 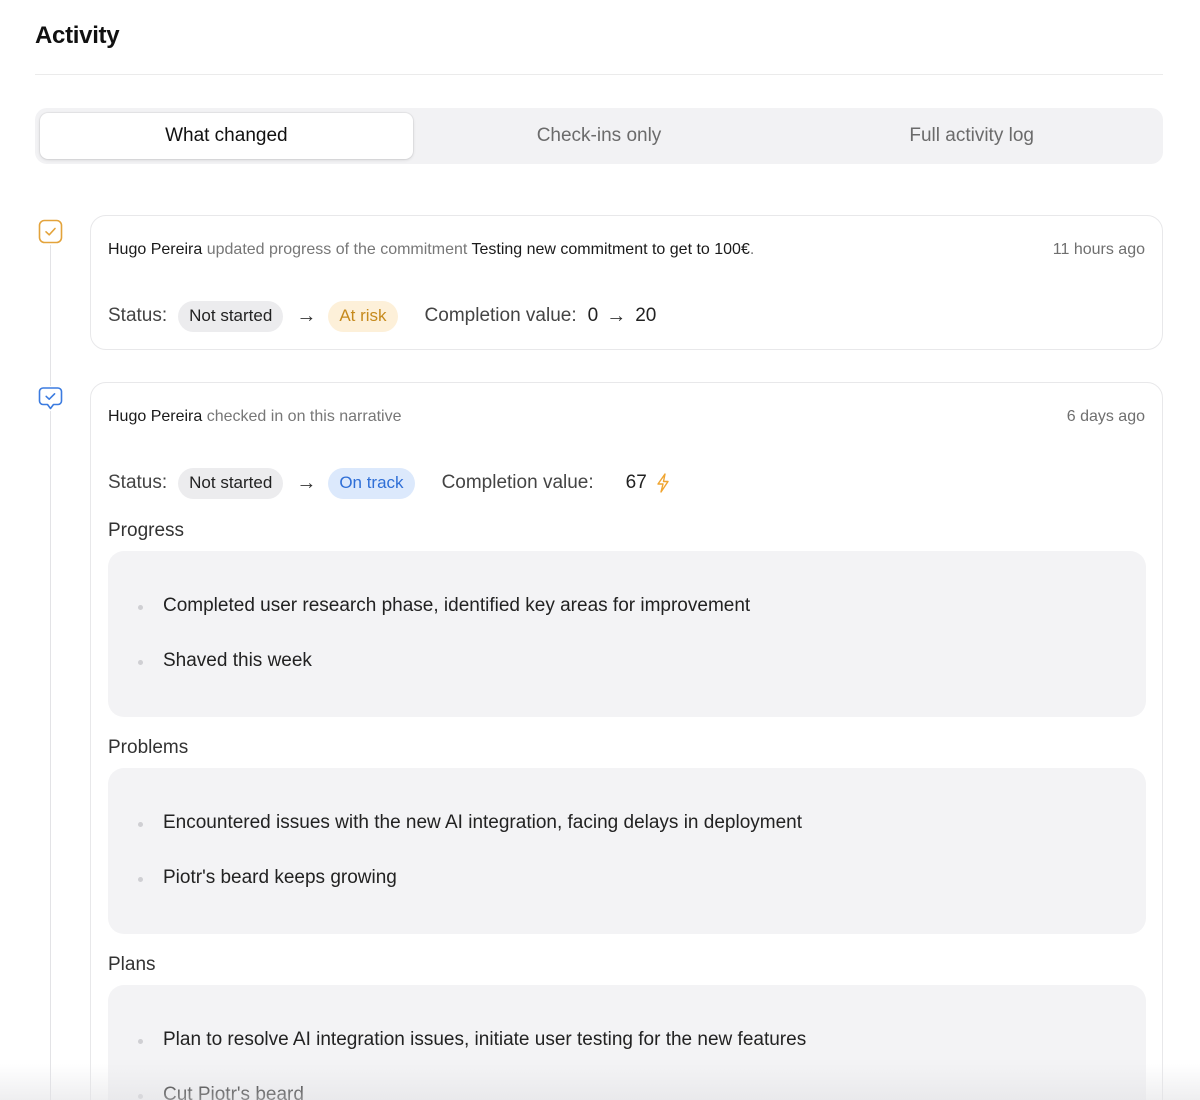 I want to click on action-text: updated progress of the commitment, so click(x=337, y=249).